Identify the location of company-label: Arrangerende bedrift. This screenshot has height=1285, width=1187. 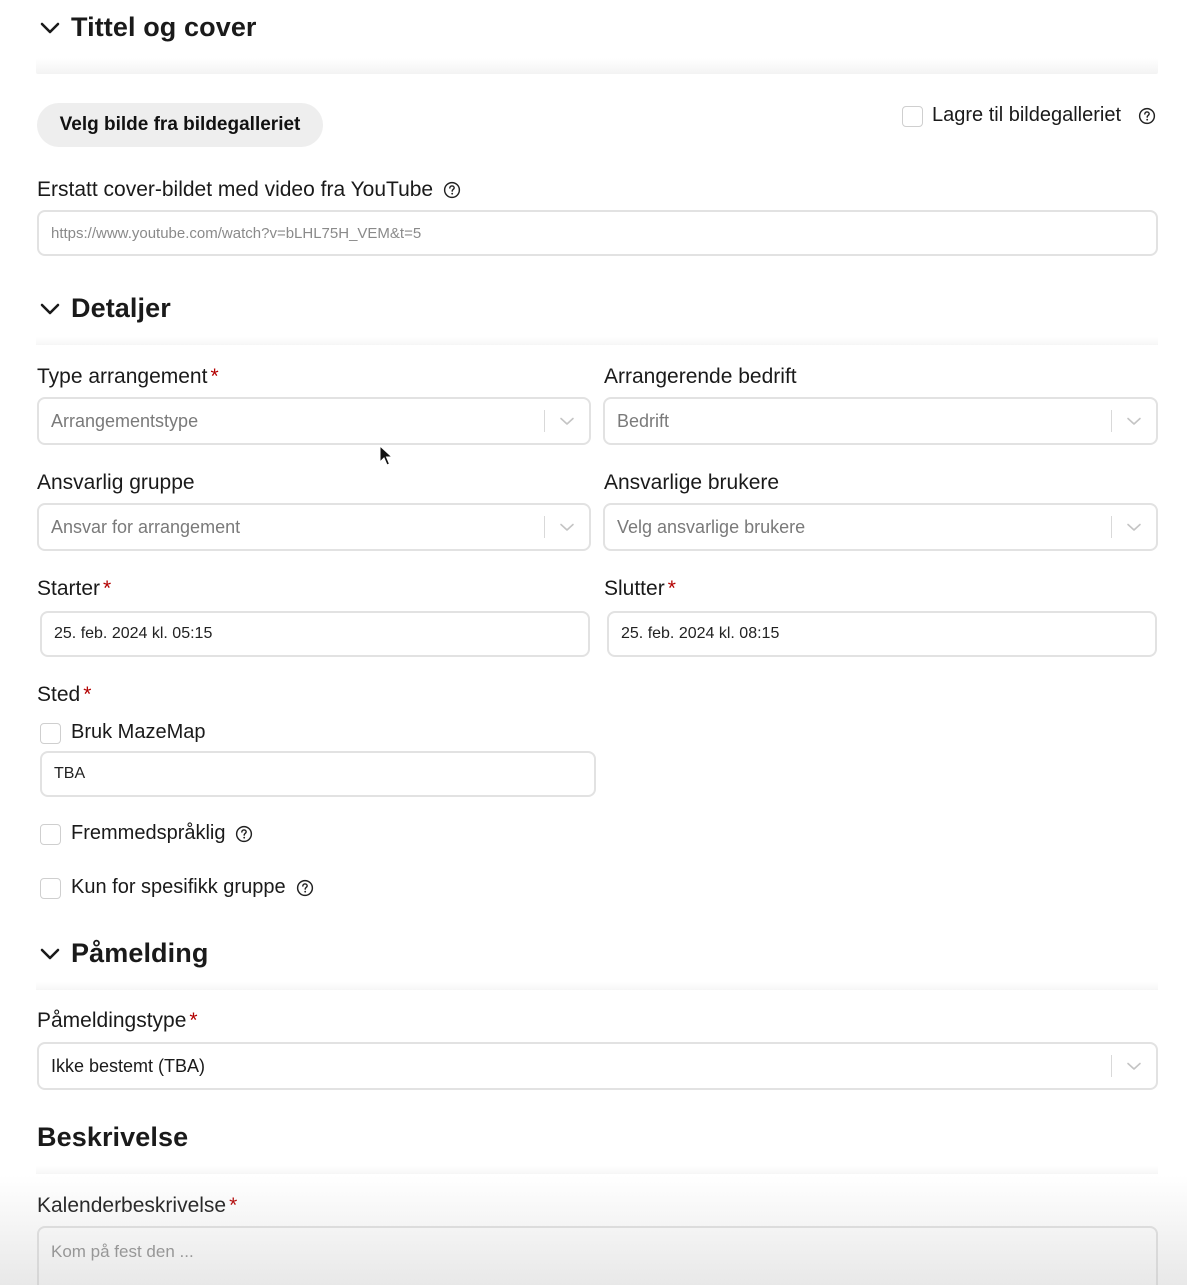
(700, 376).